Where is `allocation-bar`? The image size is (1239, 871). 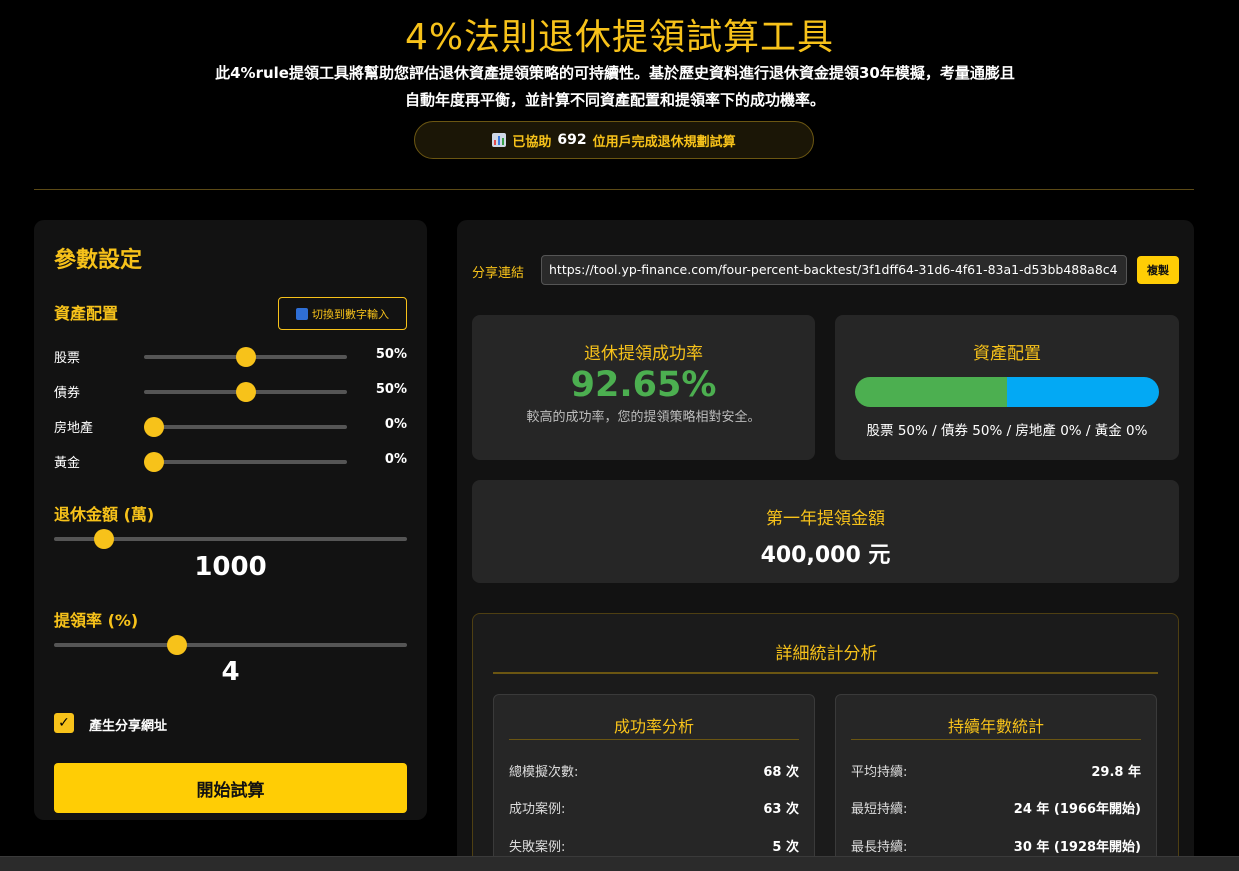
allocation-bar is located at coordinates (1007, 392).